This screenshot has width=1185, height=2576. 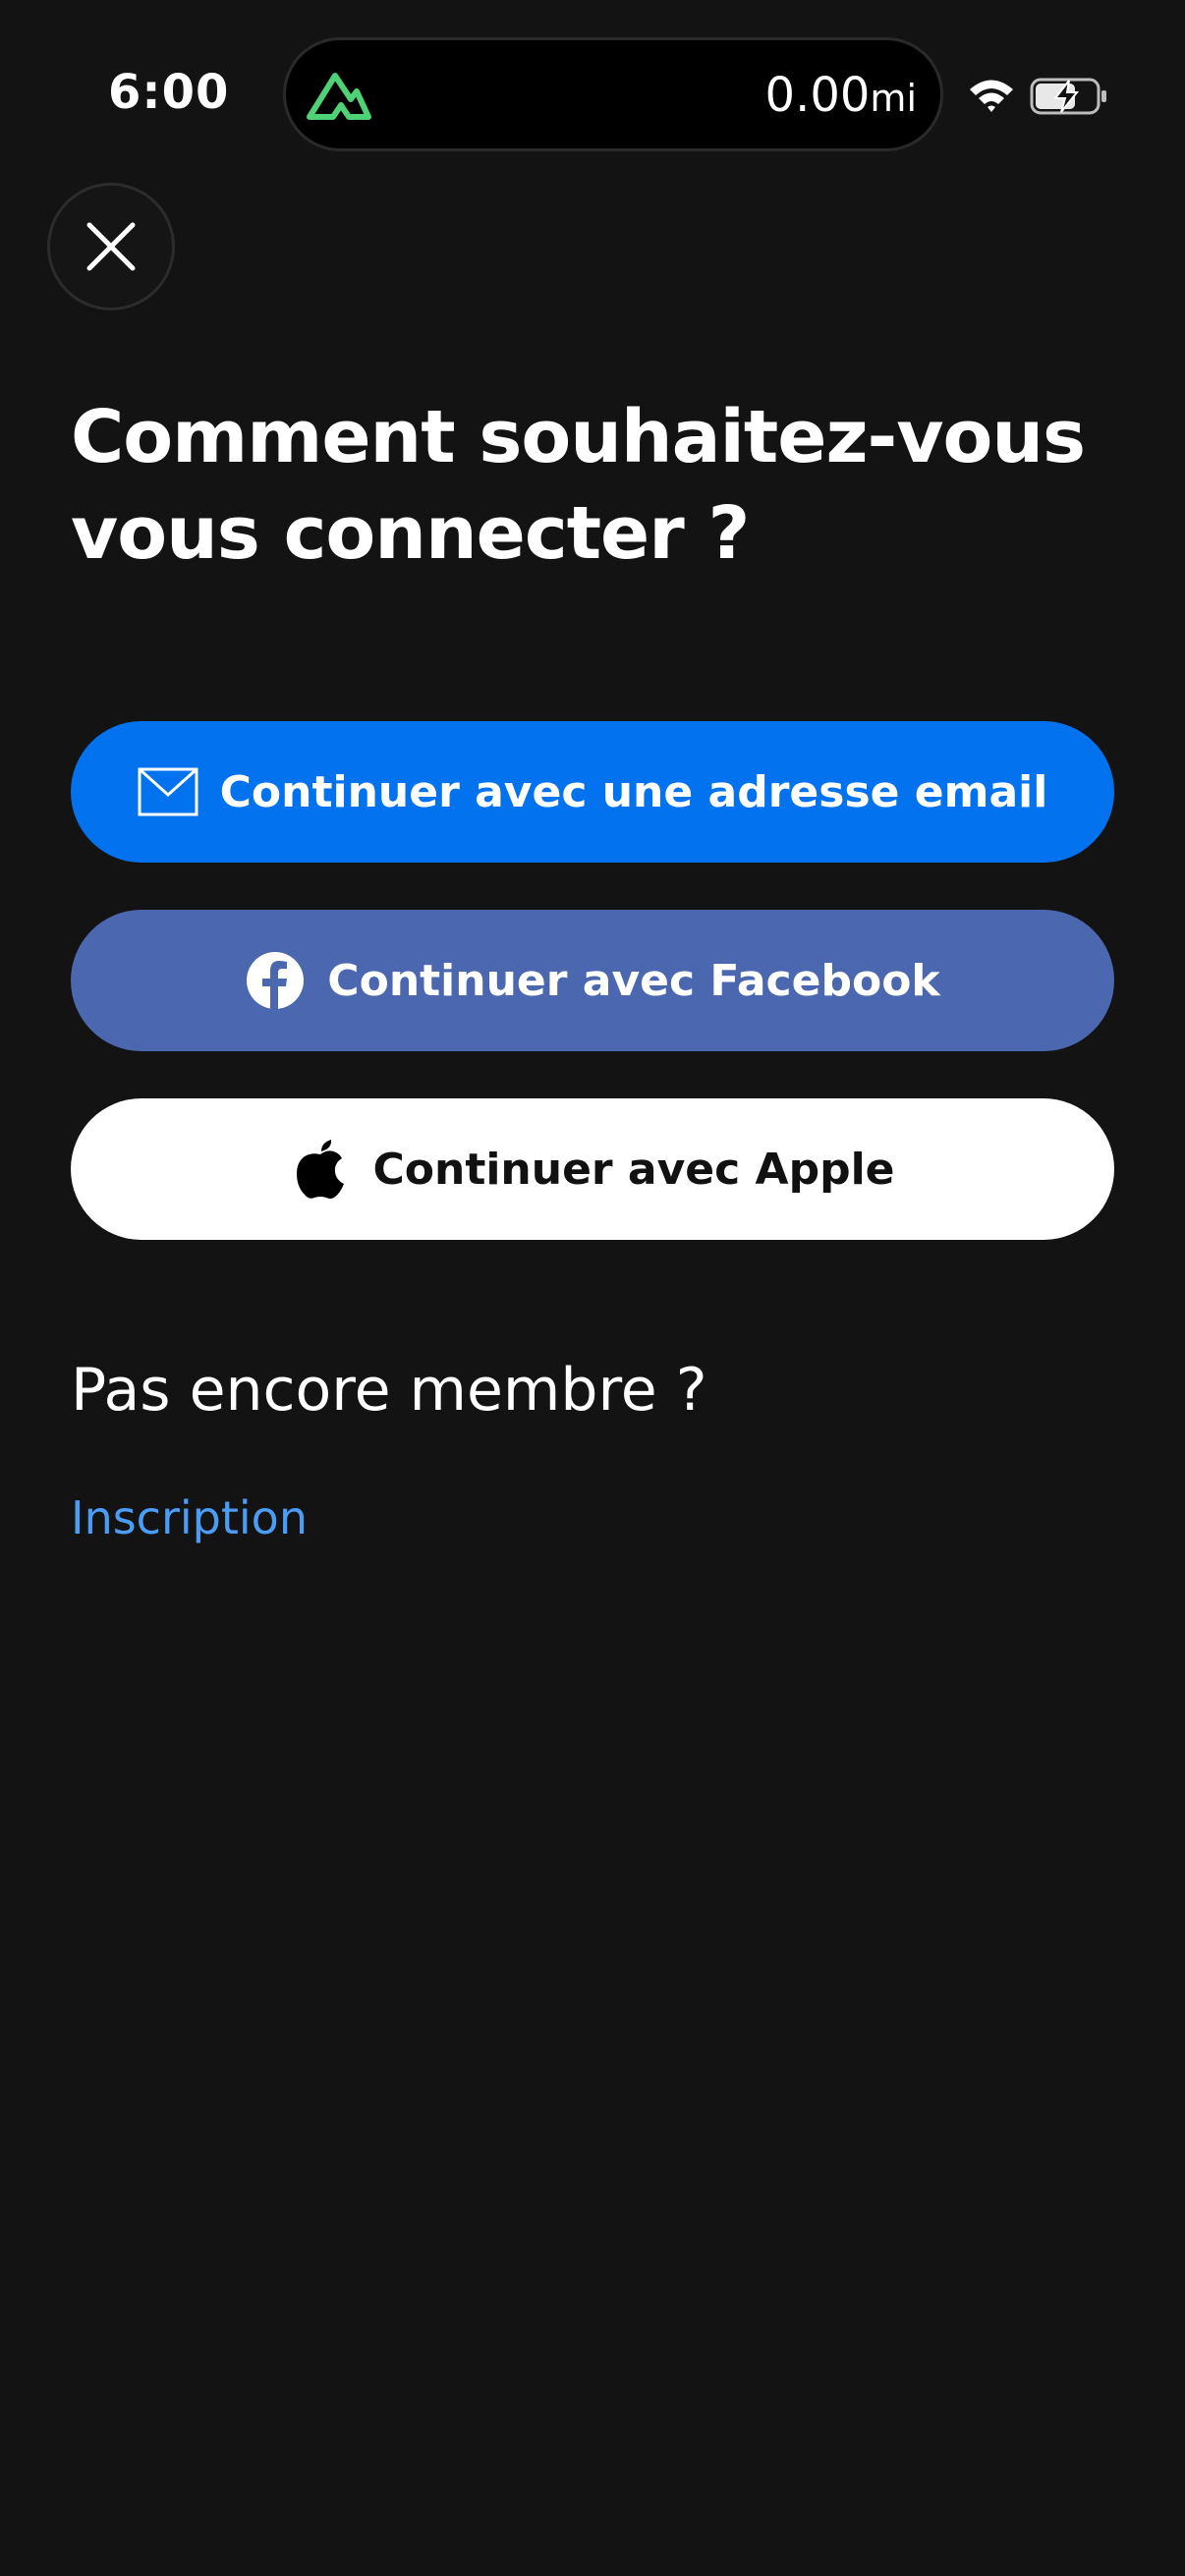 I want to click on apple-icon, so click(x=320, y=1169).